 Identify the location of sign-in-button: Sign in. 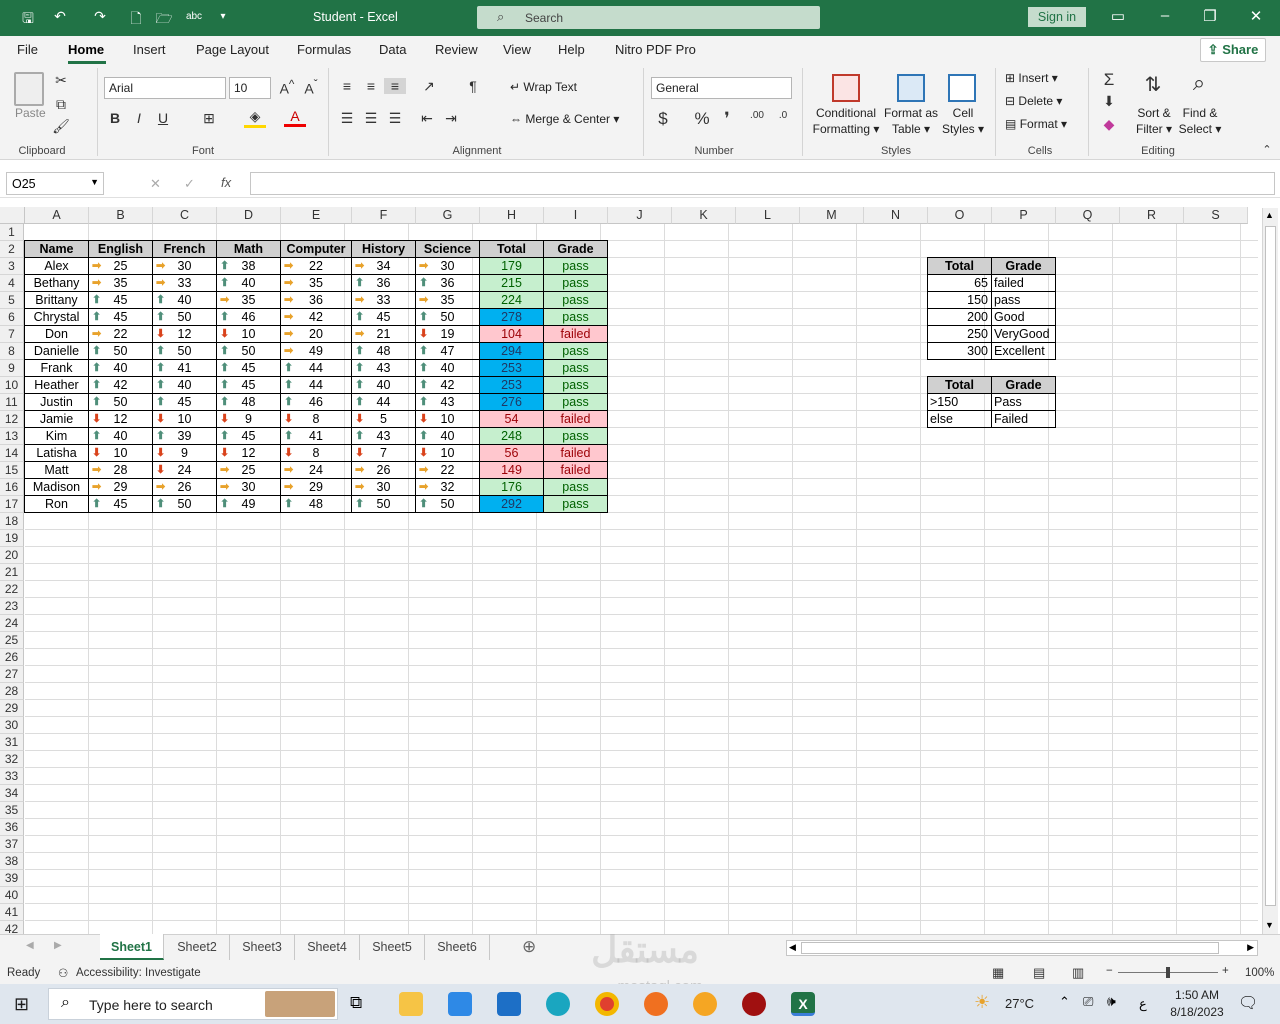
(1057, 17).